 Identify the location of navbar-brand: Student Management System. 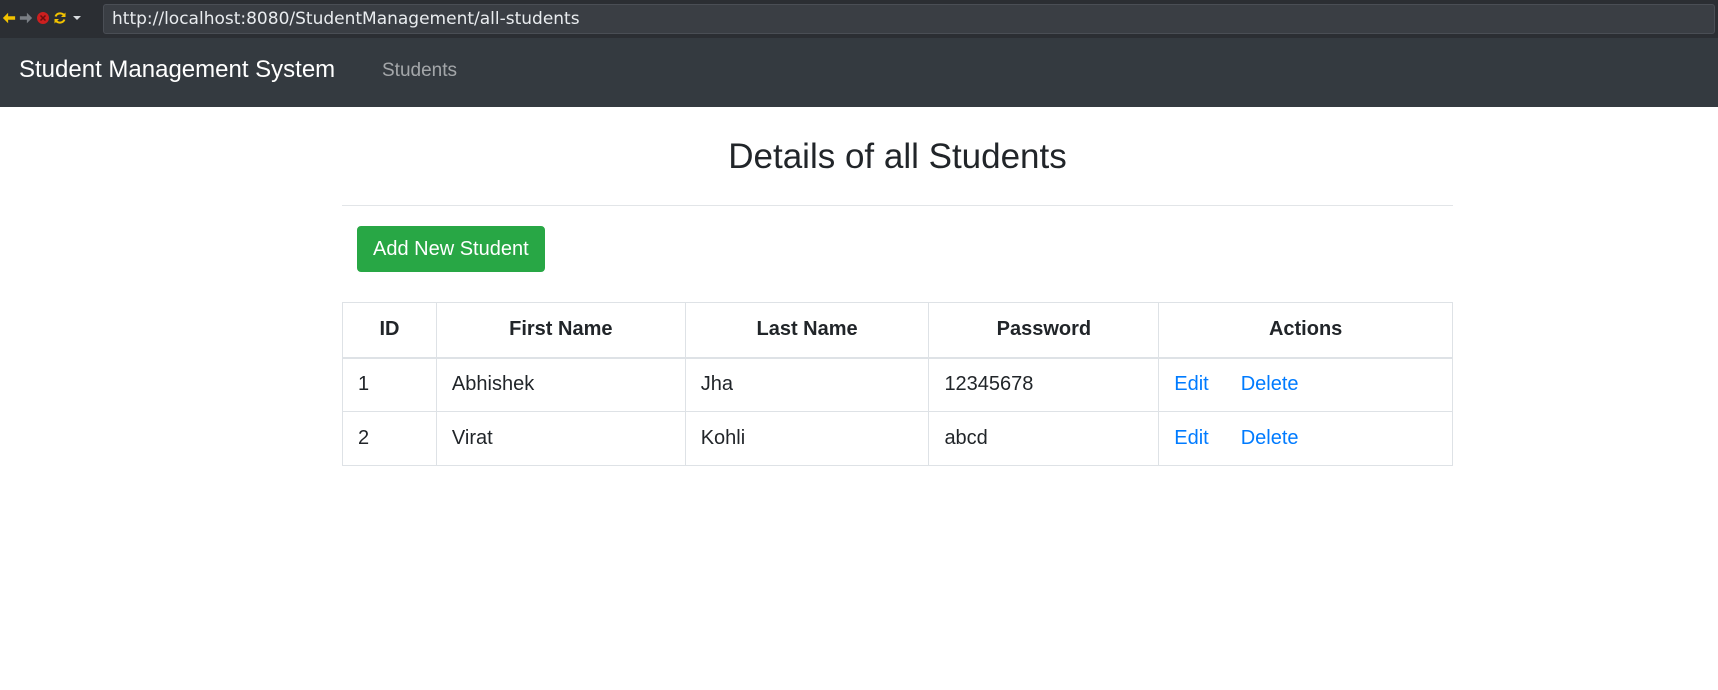
(177, 70).